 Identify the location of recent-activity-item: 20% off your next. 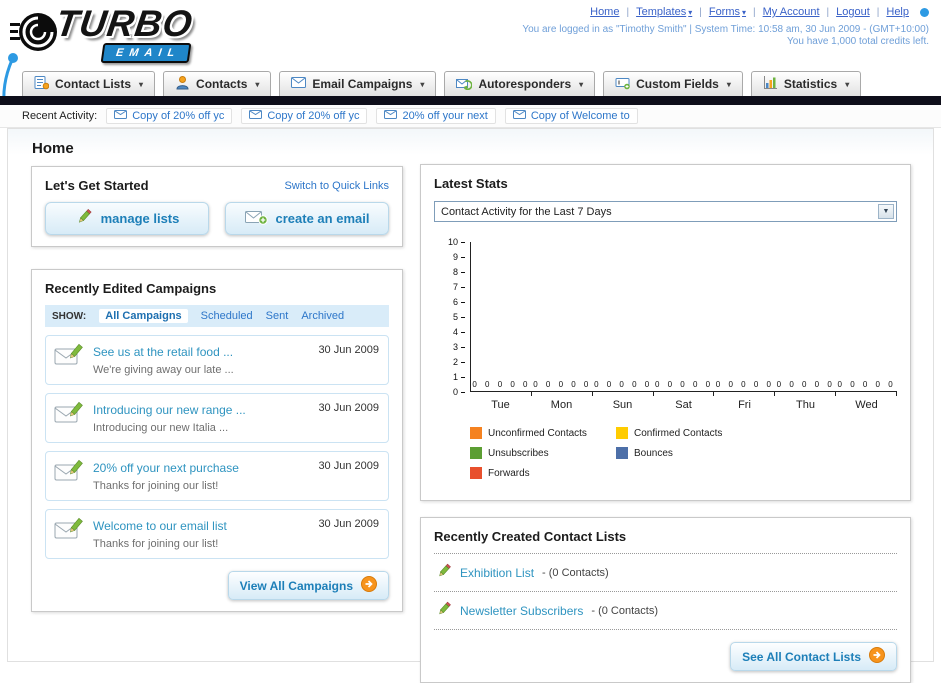
(436, 116).